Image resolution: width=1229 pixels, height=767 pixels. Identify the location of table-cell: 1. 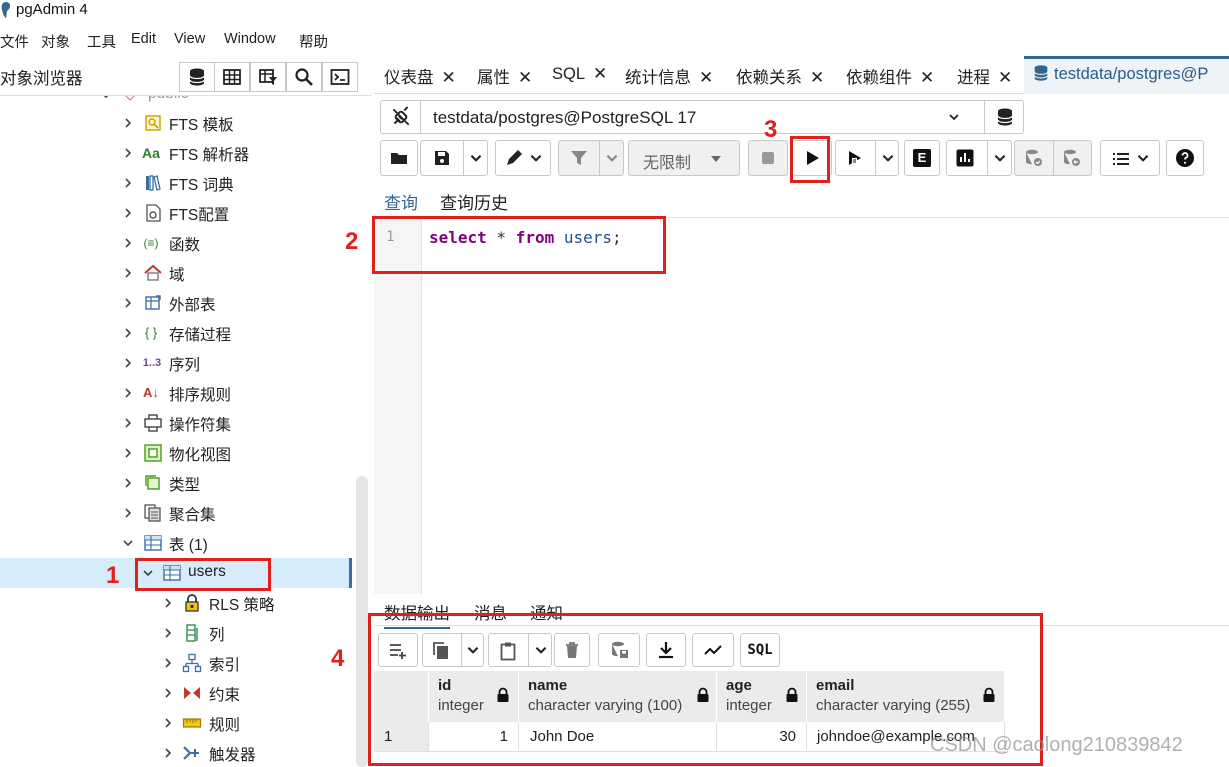
(474, 737).